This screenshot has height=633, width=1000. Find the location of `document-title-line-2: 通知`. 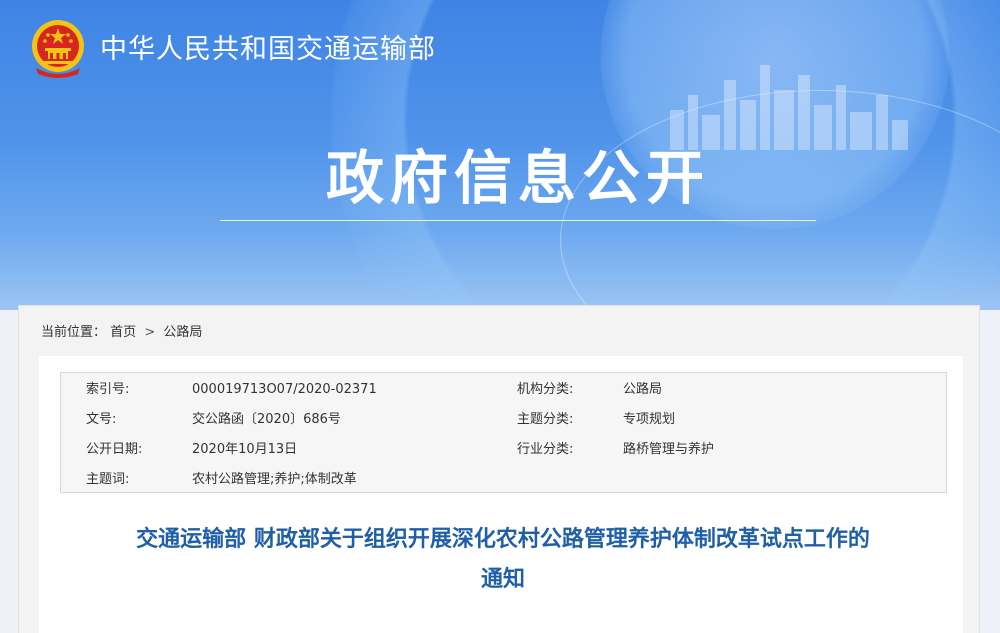

document-title-line-2: 通知 is located at coordinates (502, 579).